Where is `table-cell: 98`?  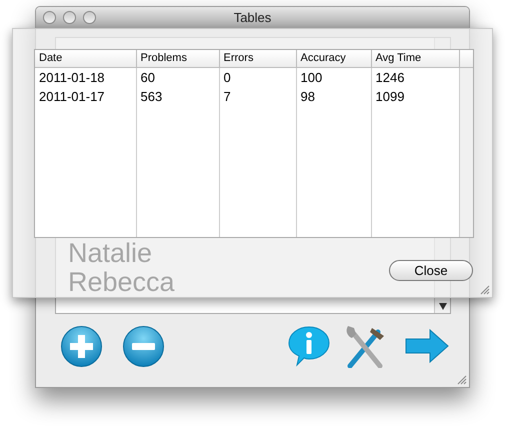 table-cell: 98 is located at coordinates (307, 96).